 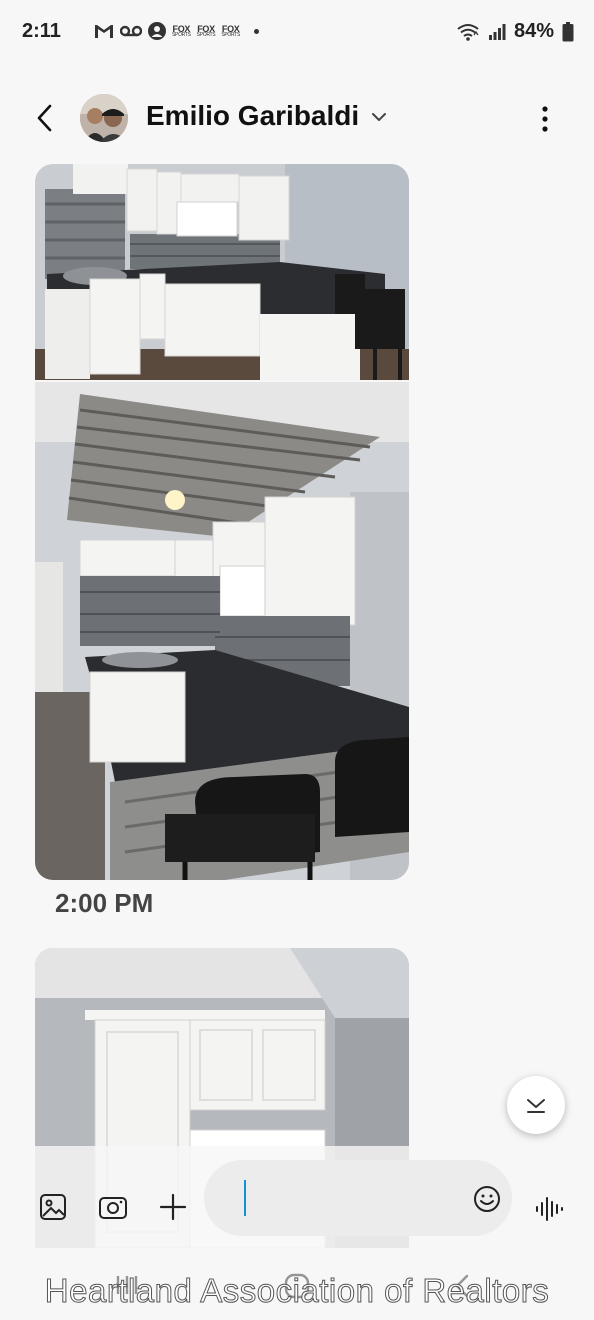 I want to click on status-time: 2:11, so click(x=41, y=31).